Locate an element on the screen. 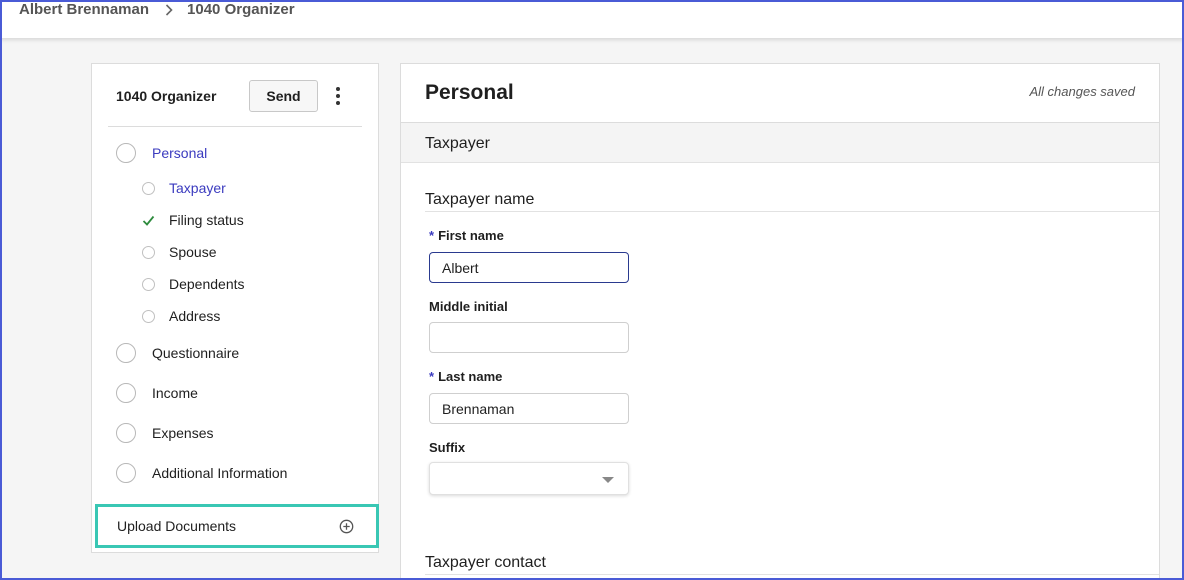  sidebar-subitem-address: Address is located at coordinates (181, 316).